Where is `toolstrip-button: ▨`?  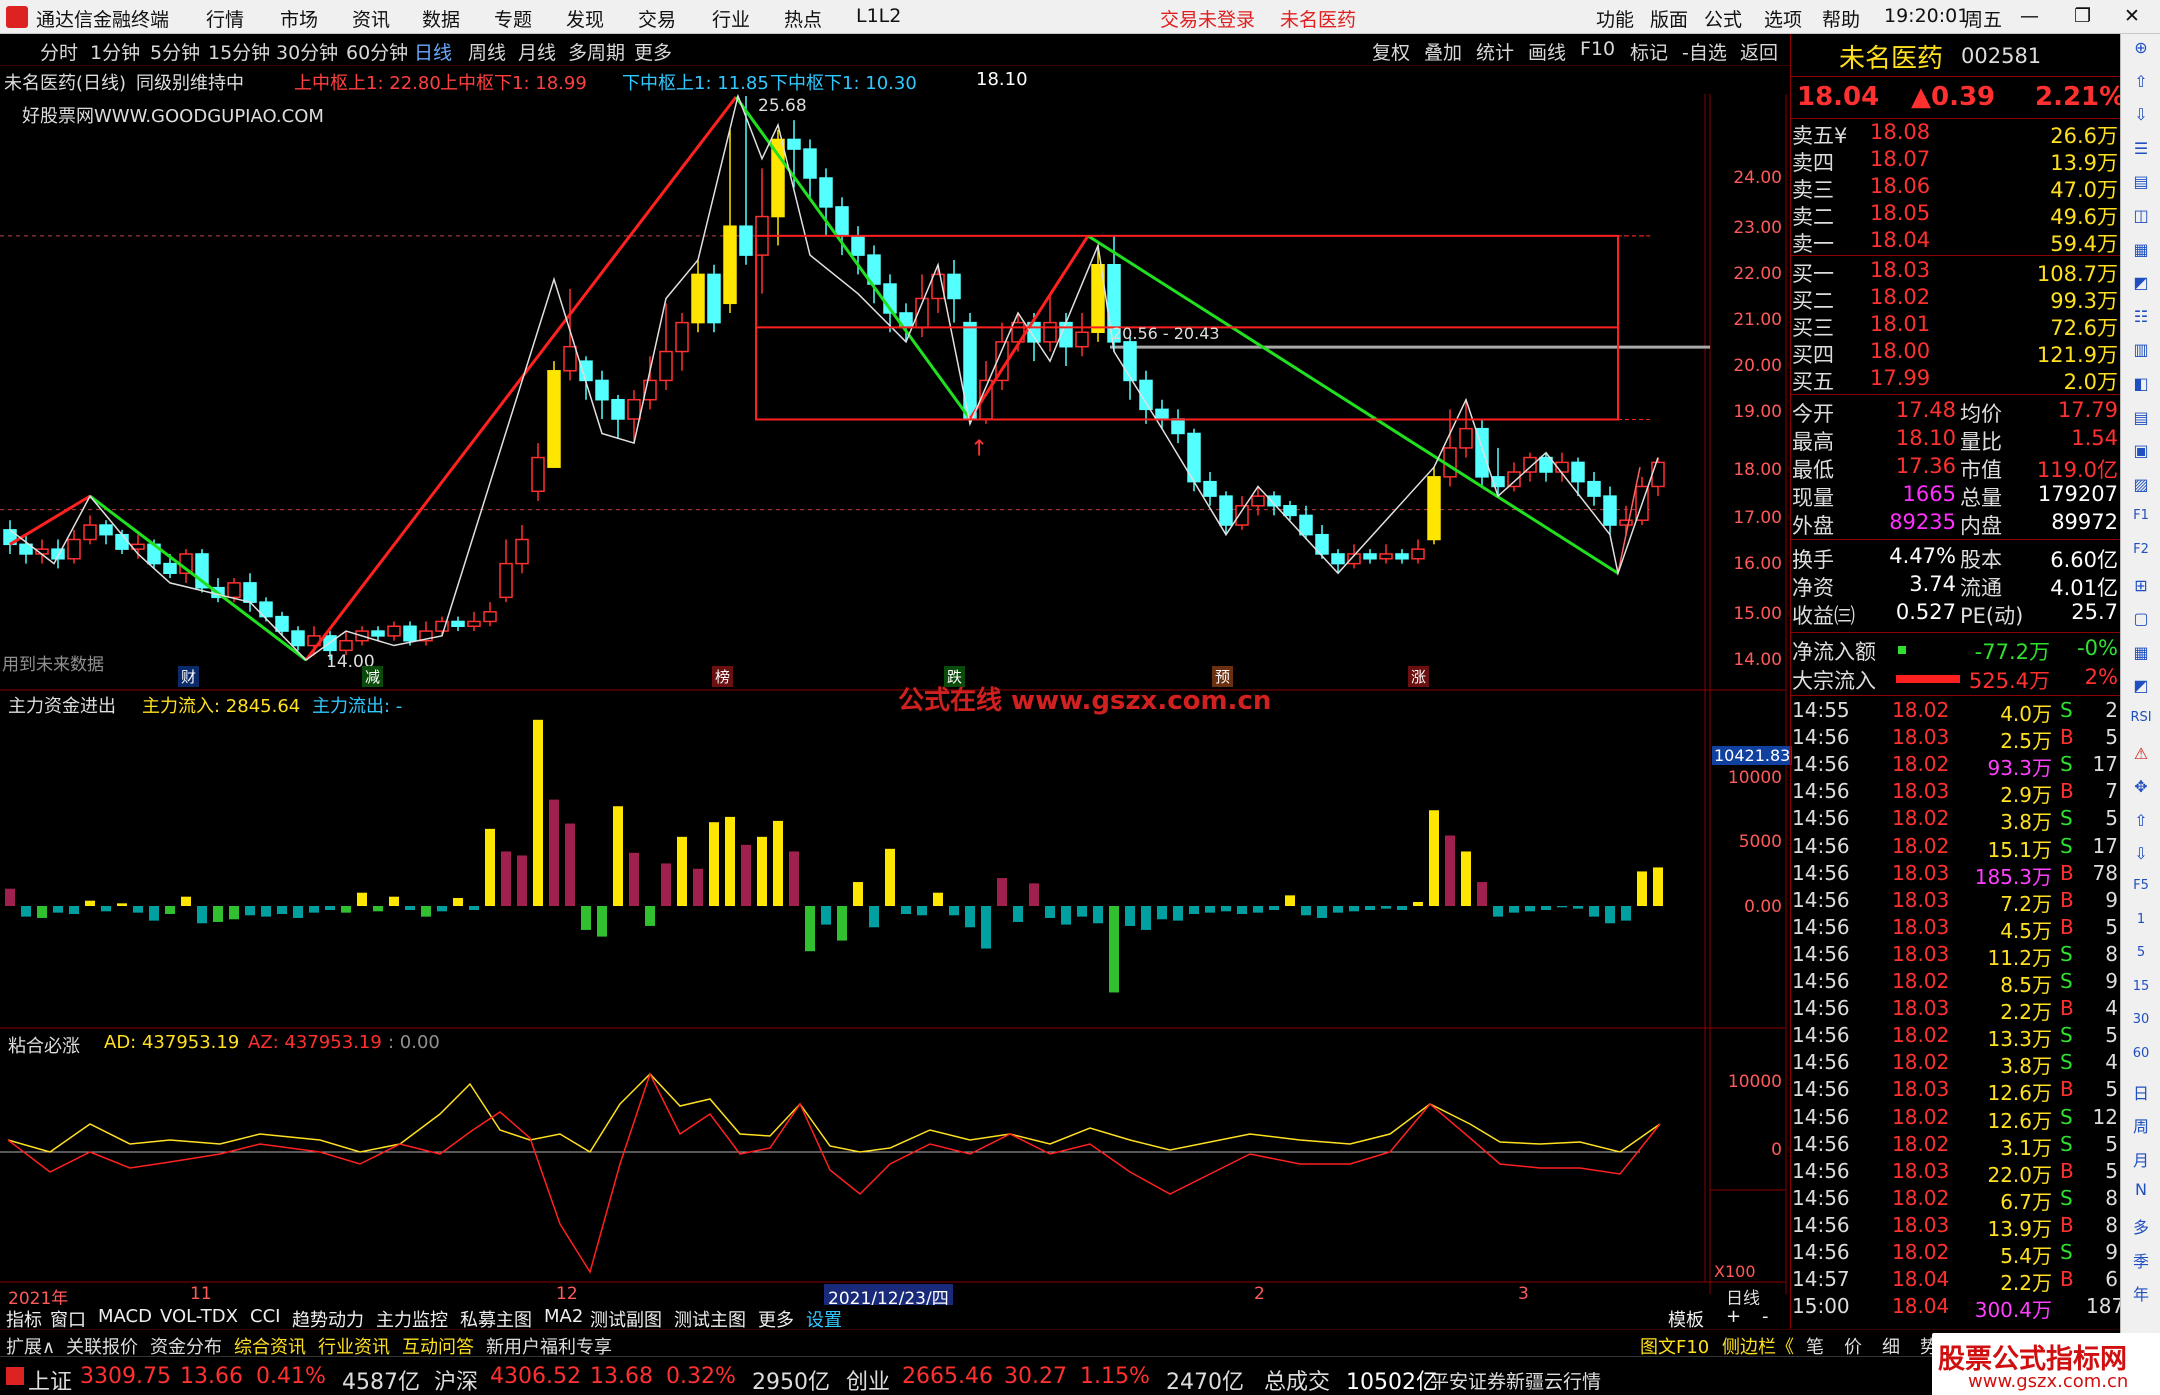
toolstrip-button: ▨ is located at coordinates (2140, 484).